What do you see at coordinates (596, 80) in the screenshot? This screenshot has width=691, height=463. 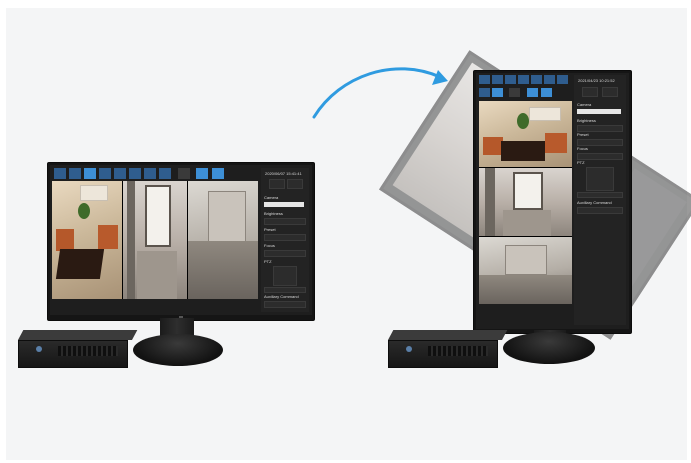 I see `portrait-clock: 2021/04/23 10:21:52` at bounding box center [596, 80].